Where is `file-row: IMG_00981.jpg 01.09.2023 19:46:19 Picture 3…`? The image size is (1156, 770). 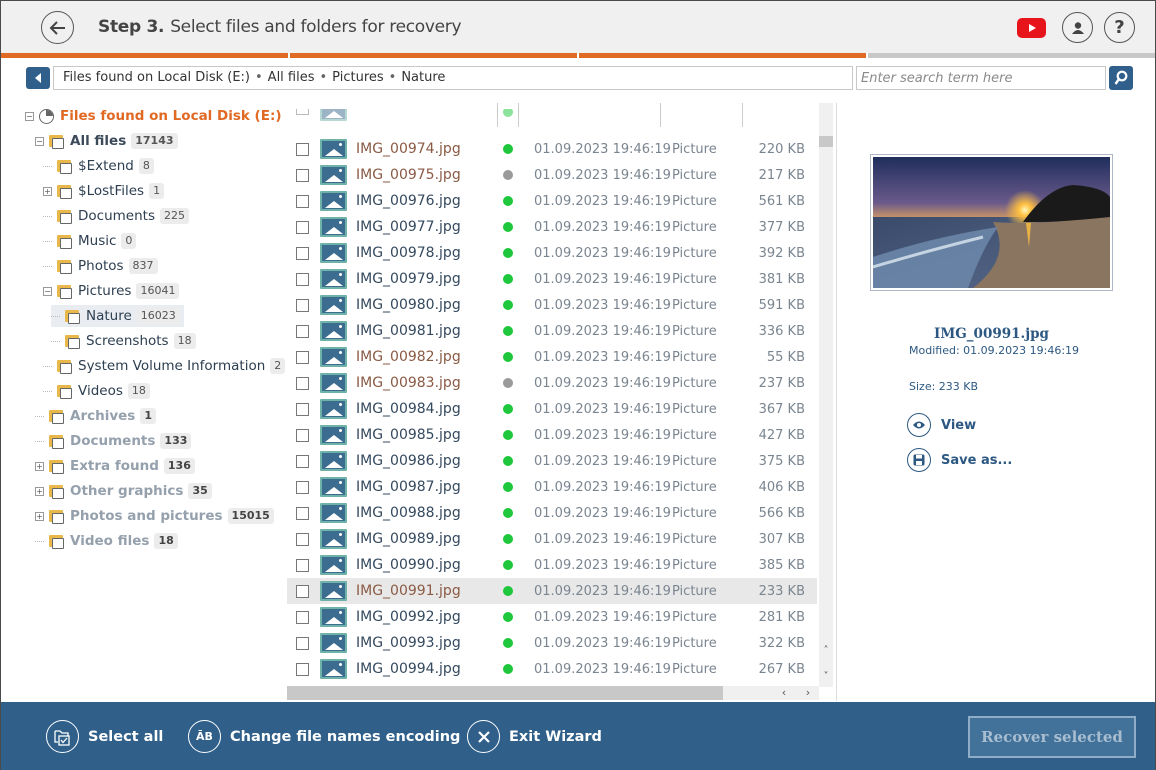
file-row: IMG_00981.jpg 01.09.2023 19:46:19 Picture 3… is located at coordinates (552, 331).